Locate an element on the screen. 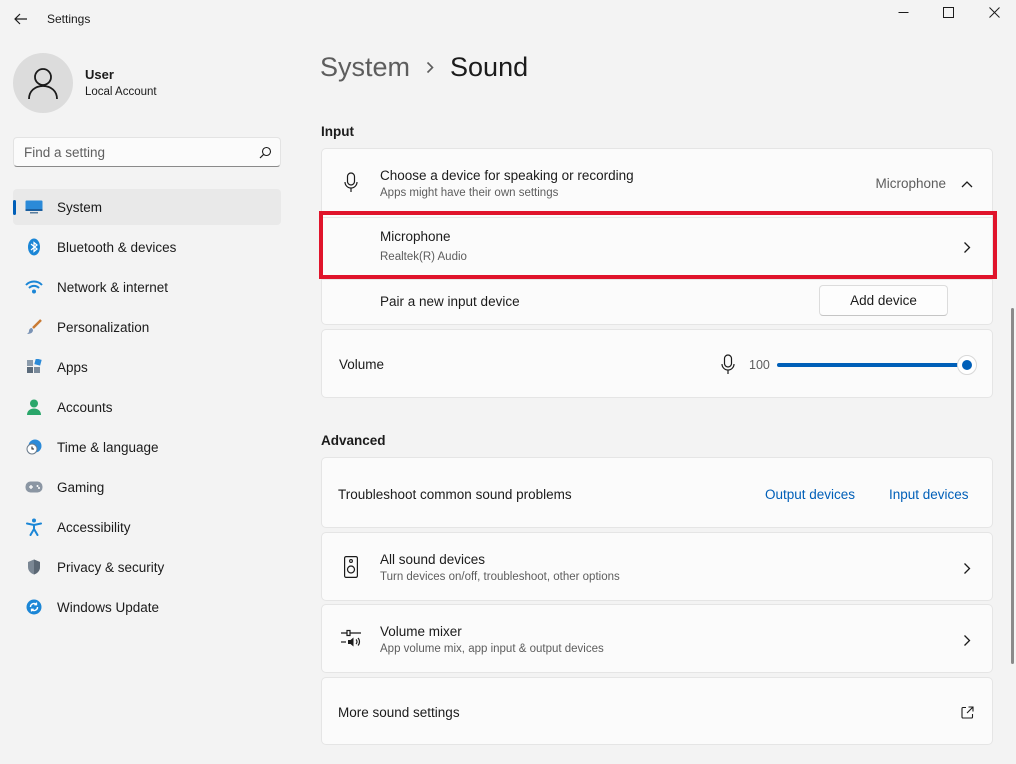 The image size is (1016, 764). sidebar-item-label: Privacy & security is located at coordinates (111, 567).